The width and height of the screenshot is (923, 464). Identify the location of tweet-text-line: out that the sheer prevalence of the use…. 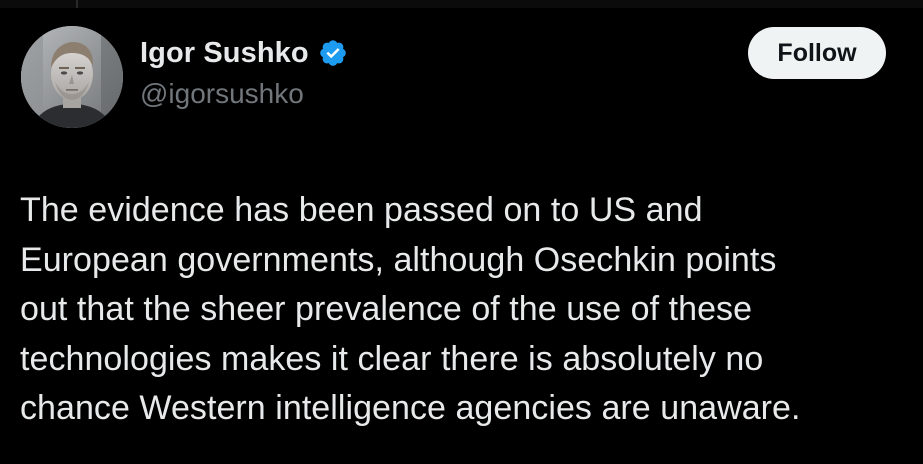
(386, 309).